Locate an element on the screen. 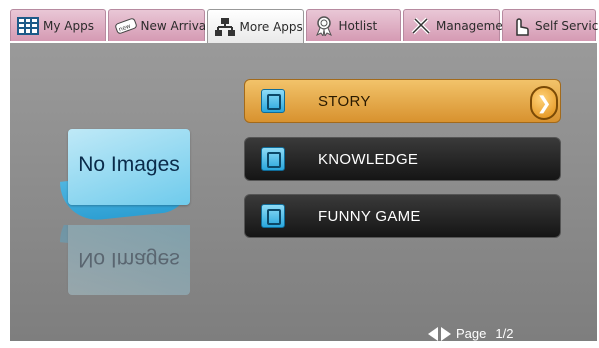 The width and height of the screenshot is (599, 348). no-images-placeholder: No Images is located at coordinates (125, 184).